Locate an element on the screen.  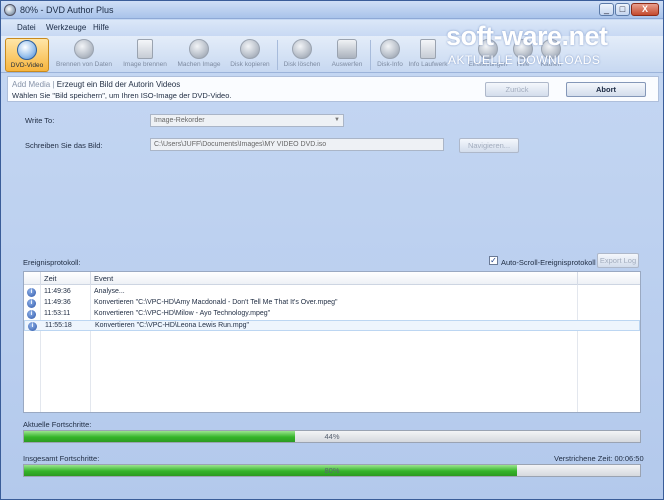
event-log-label: Ereignisprotokoll: is located at coordinates (52, 262).